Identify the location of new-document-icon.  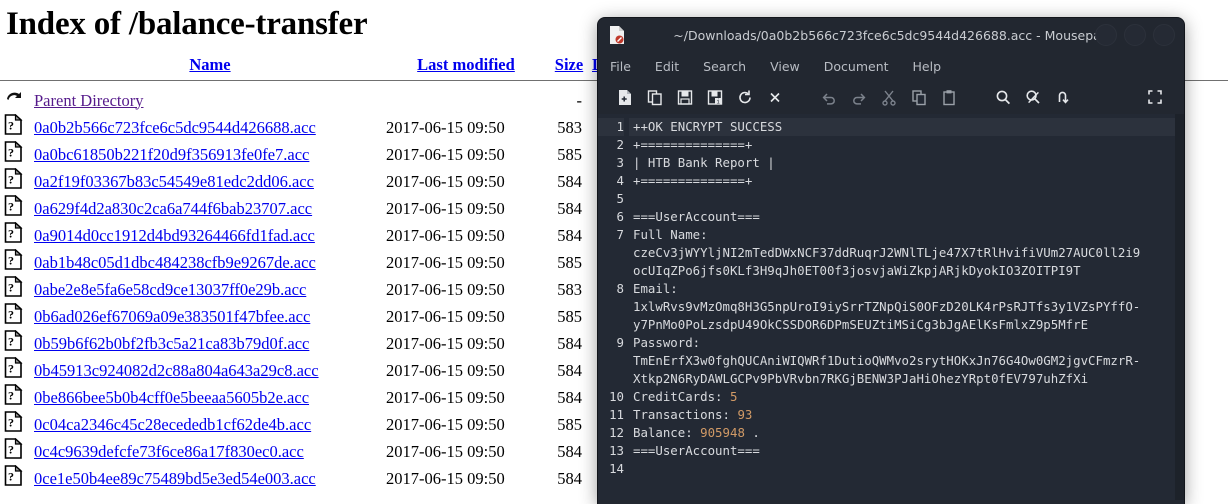
(625, 97).